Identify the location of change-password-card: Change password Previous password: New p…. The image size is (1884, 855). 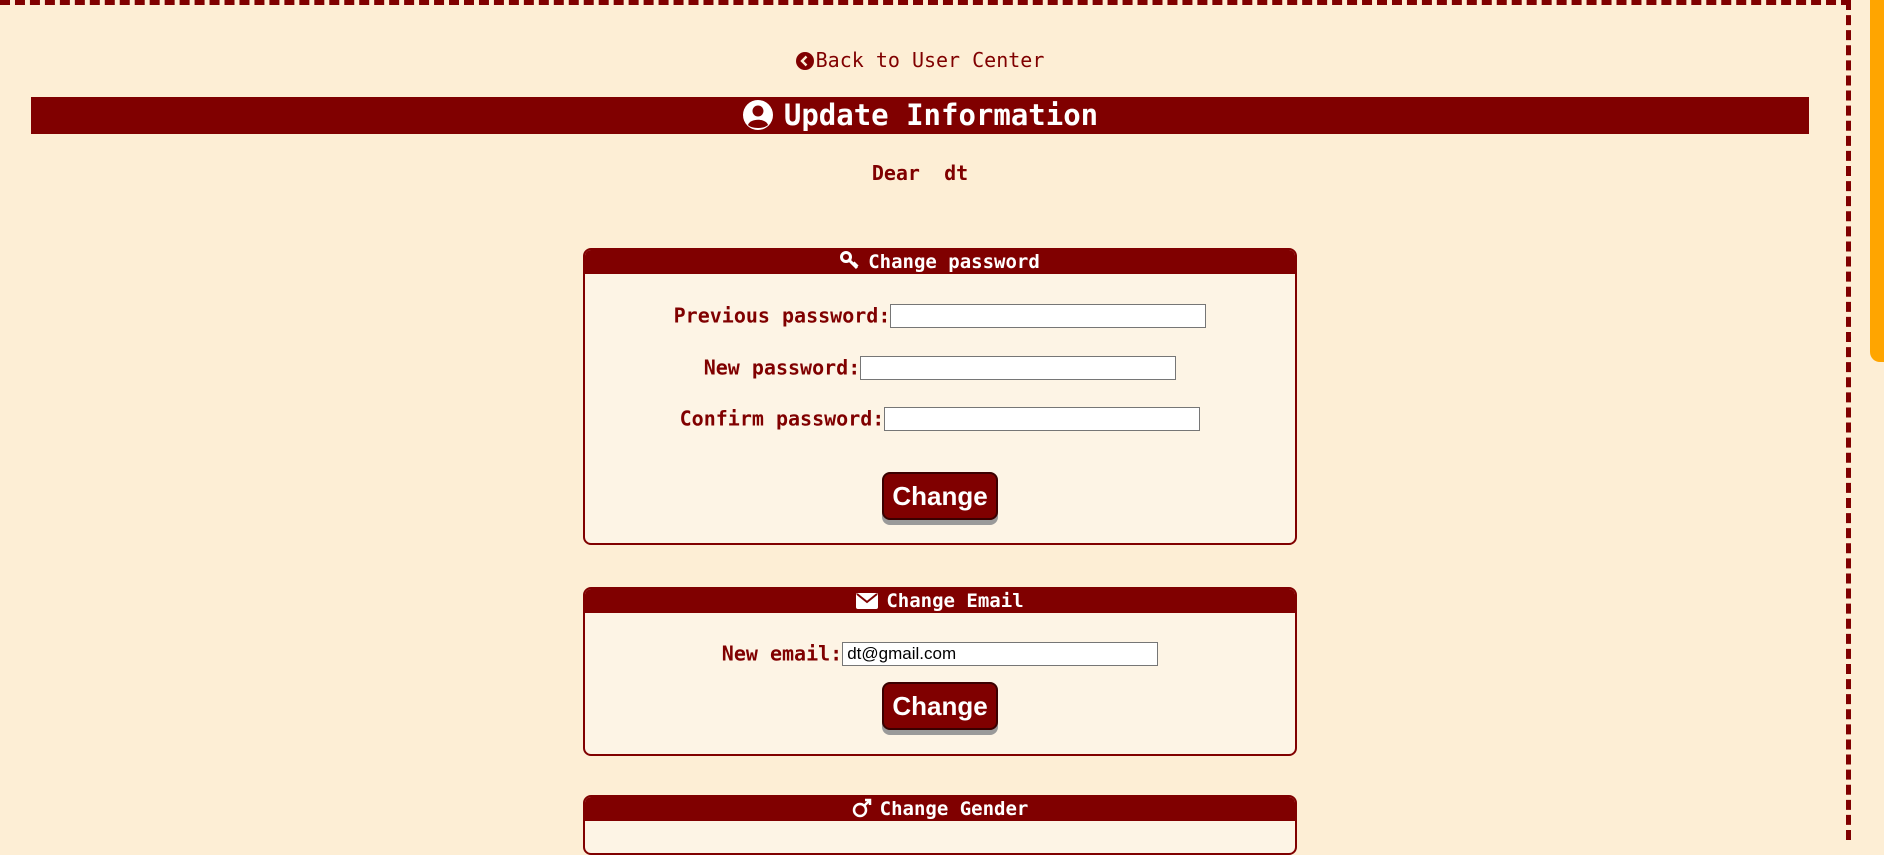
(940, 396).